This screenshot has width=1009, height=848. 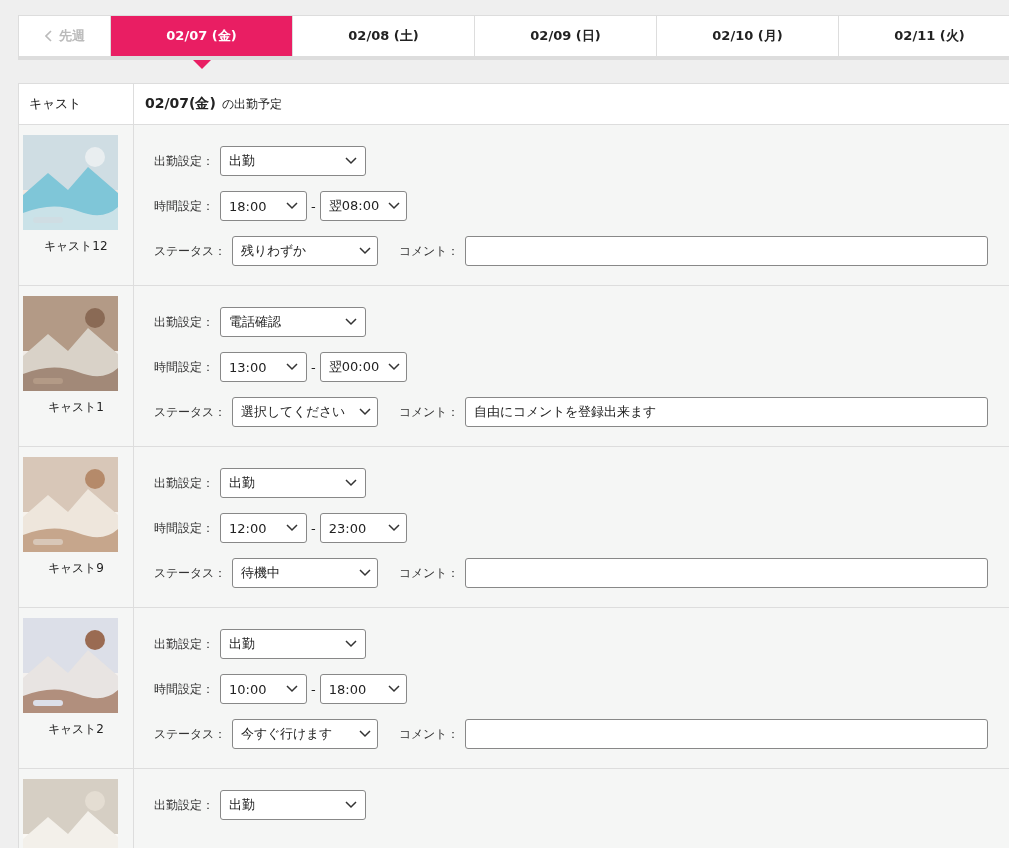 I want to click on schedule-date: 02/07(金), so click(x=180, y=104).